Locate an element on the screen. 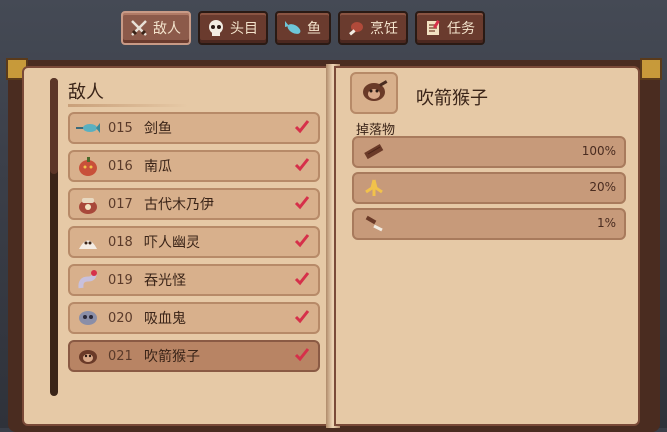 The width and height of the screenshot is (667, 432). entry-number: 015 is located at coordinates (120, 128).